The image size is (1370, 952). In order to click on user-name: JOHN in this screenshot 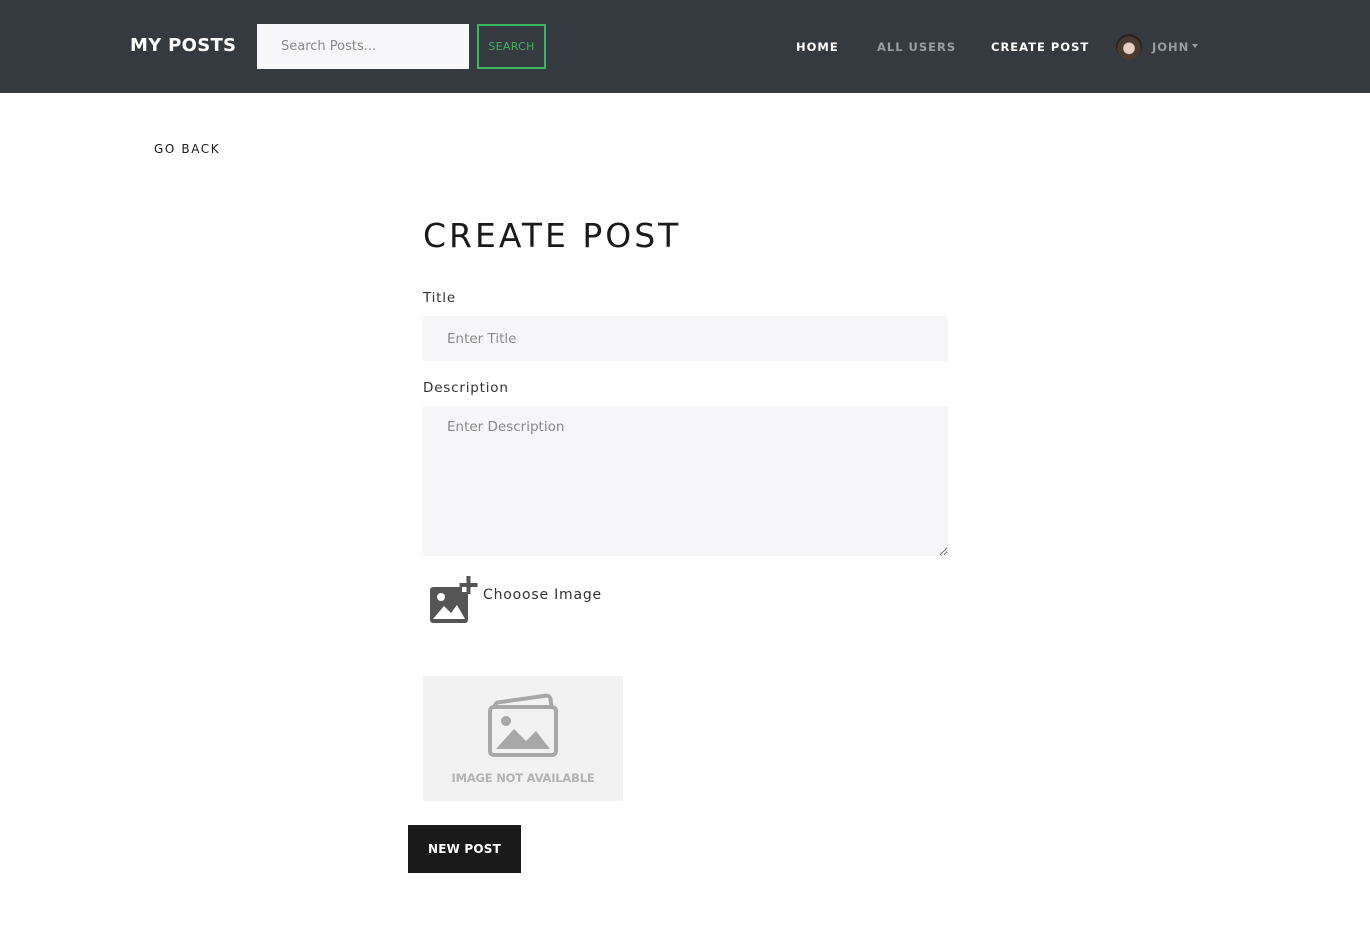, I will do `click(1171, 47)`.